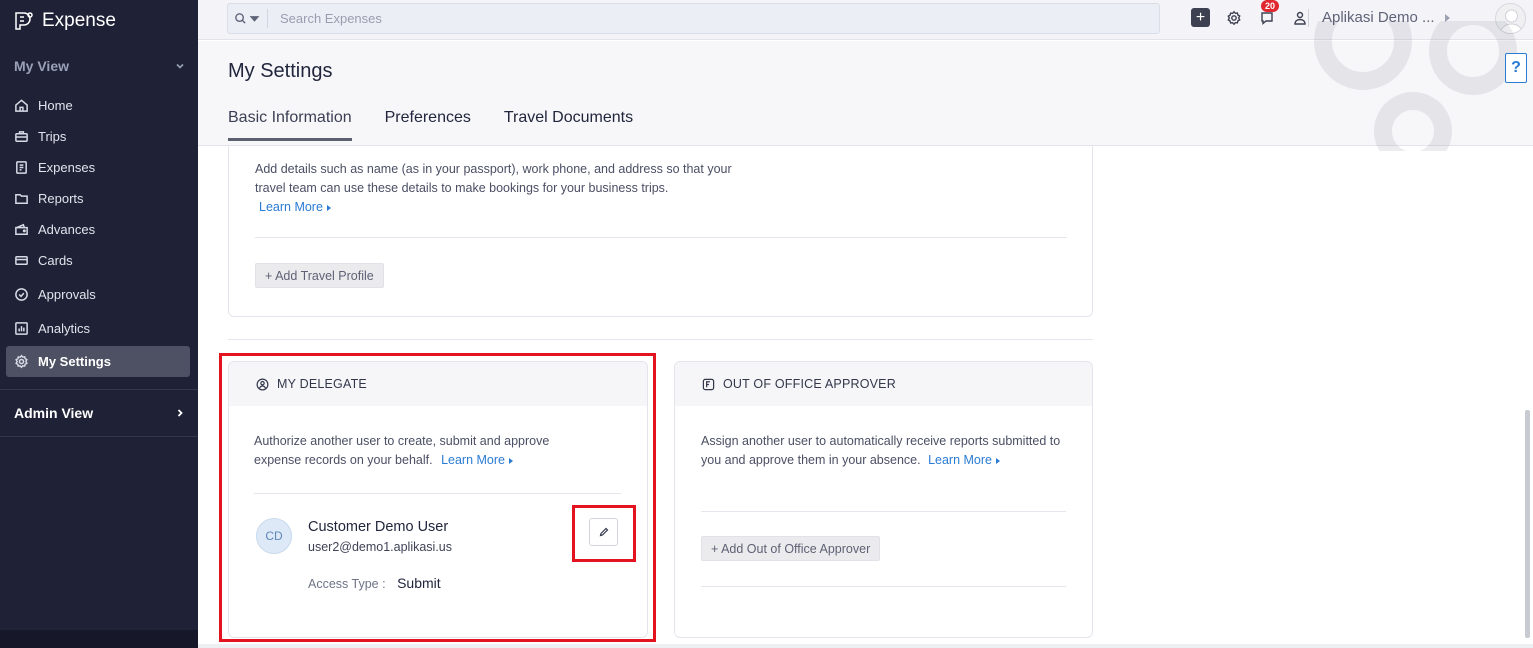  I want to click on settings-button, so click(1233, 17).